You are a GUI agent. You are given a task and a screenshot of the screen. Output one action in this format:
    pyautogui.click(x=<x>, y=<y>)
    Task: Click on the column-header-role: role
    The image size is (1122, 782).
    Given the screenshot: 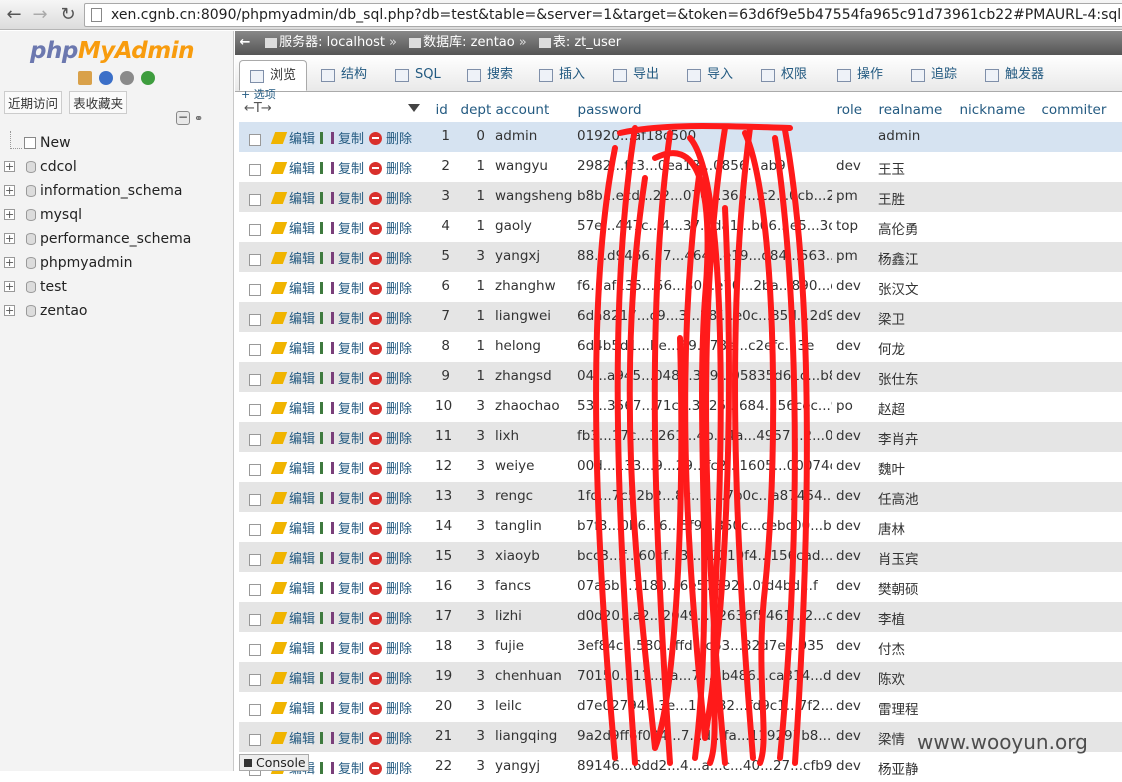 What is the action you would take?
    pyautogui.click(x=853, y=110)
    